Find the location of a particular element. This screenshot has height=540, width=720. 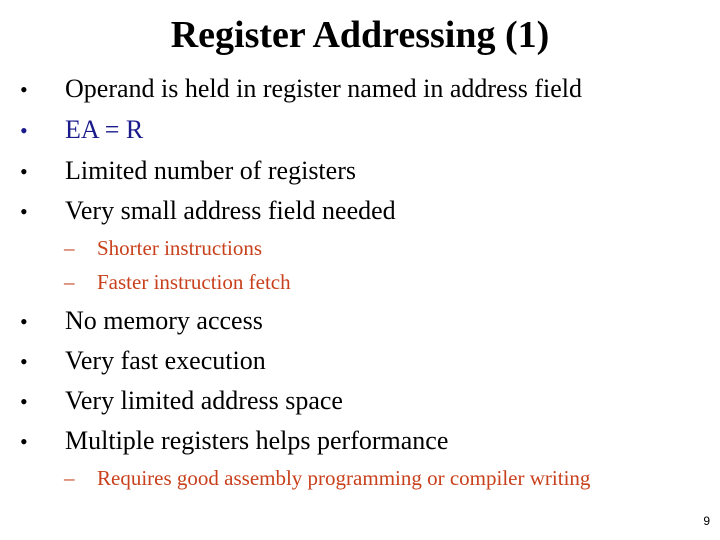

bullet-text: No memory access is located at coordinates (164, 320).